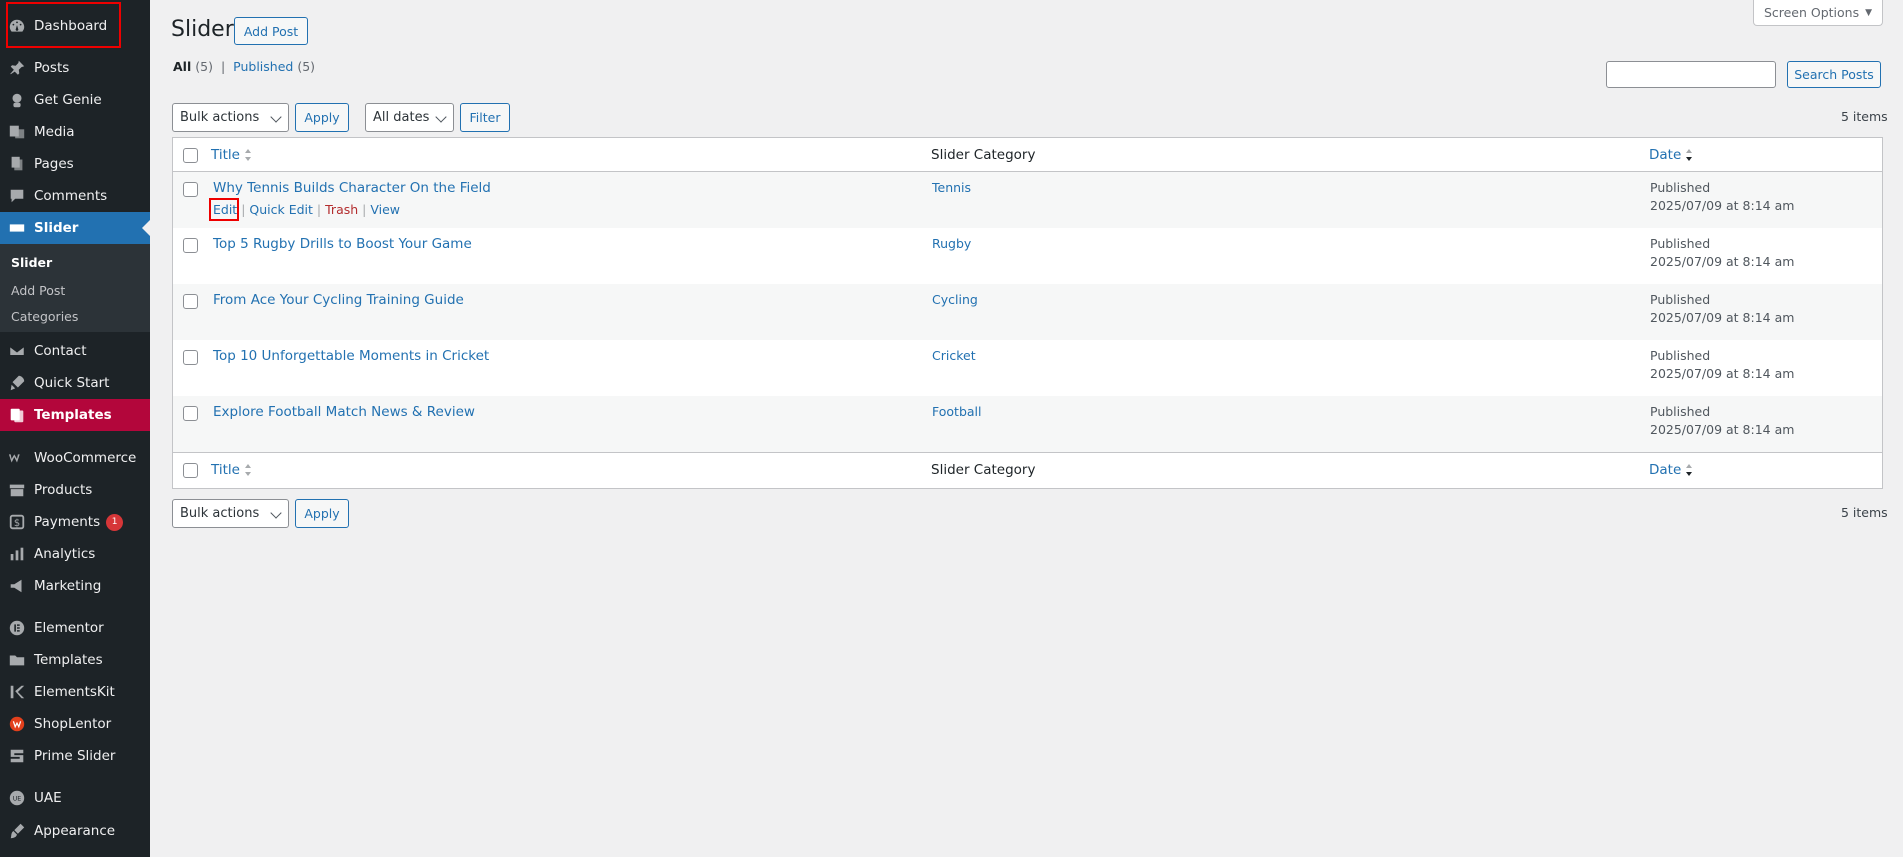 This screenshot has height=857, width=1903. What do you see at coordinates (75, 164) in the screenshot?
I see `menu-pages: Pages` at bounding box center [75, 164].